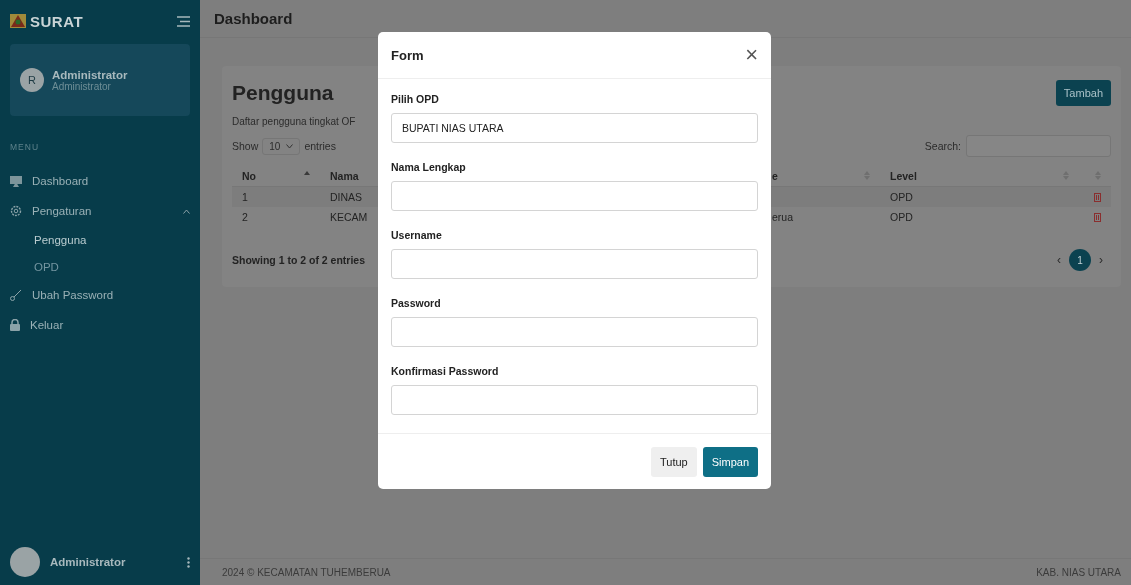 This screenshot has width=1131, height=585. Describe the element at coordinates (73, 295) in the screenshot. I see `sidebar-item: Ubah Password` at that location.